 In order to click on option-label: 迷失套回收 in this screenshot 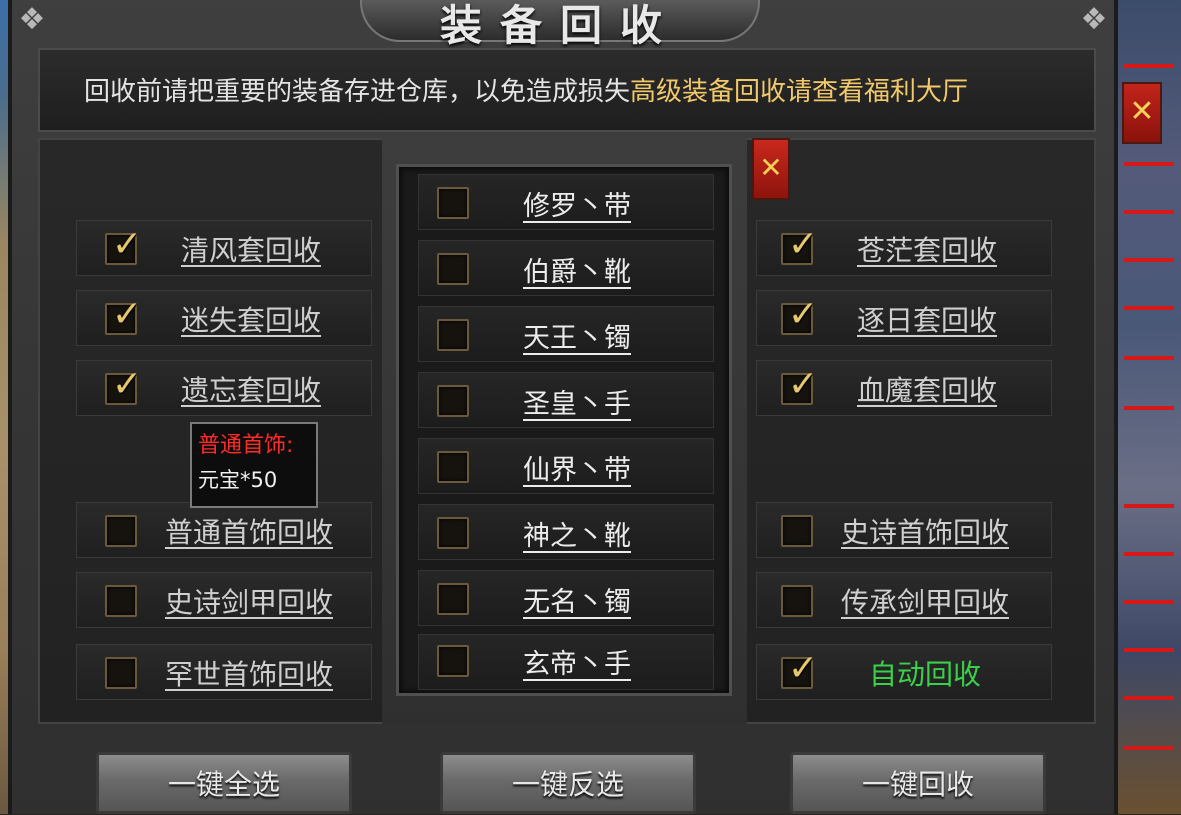, I will do `click(251, 319)`.